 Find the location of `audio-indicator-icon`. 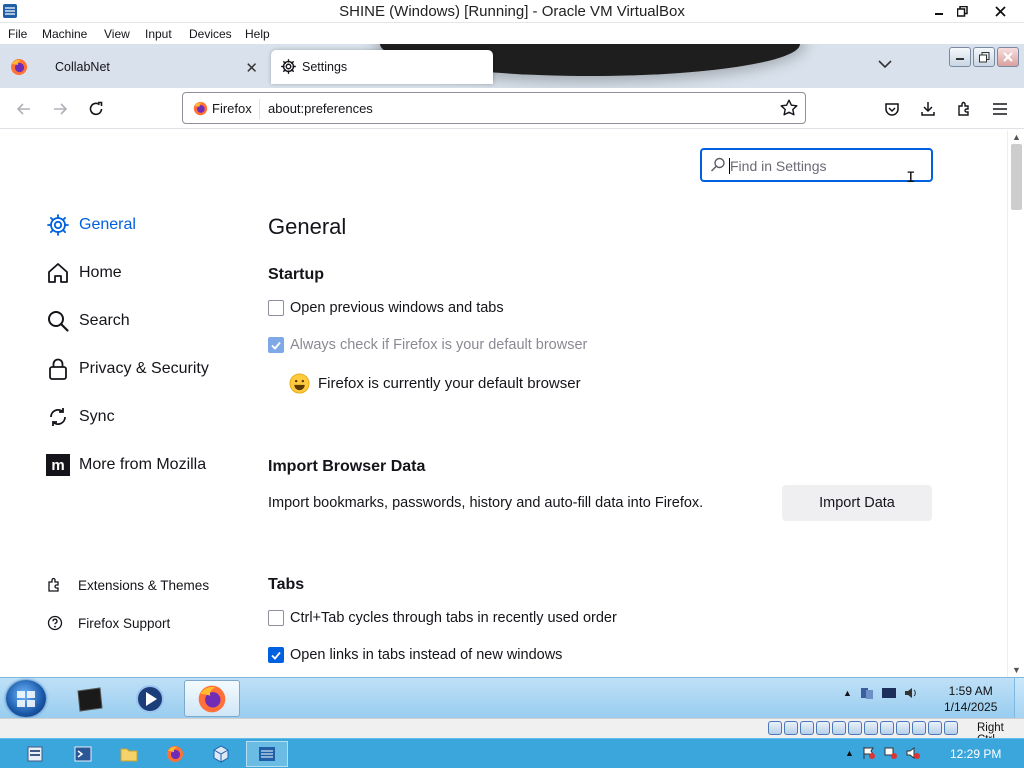

audio-indicator-icon is located at coordinates (807, 728).